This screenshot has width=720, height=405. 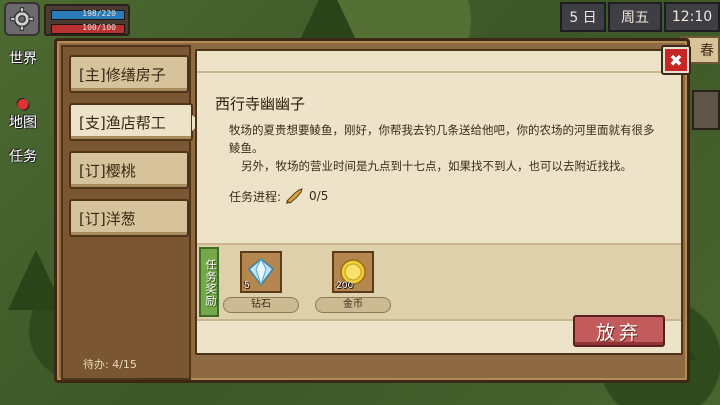 What do you see at coordinates (353, 305) in the screenshot?
I see `reward-name: 金币` at bounding box center [353, 305].